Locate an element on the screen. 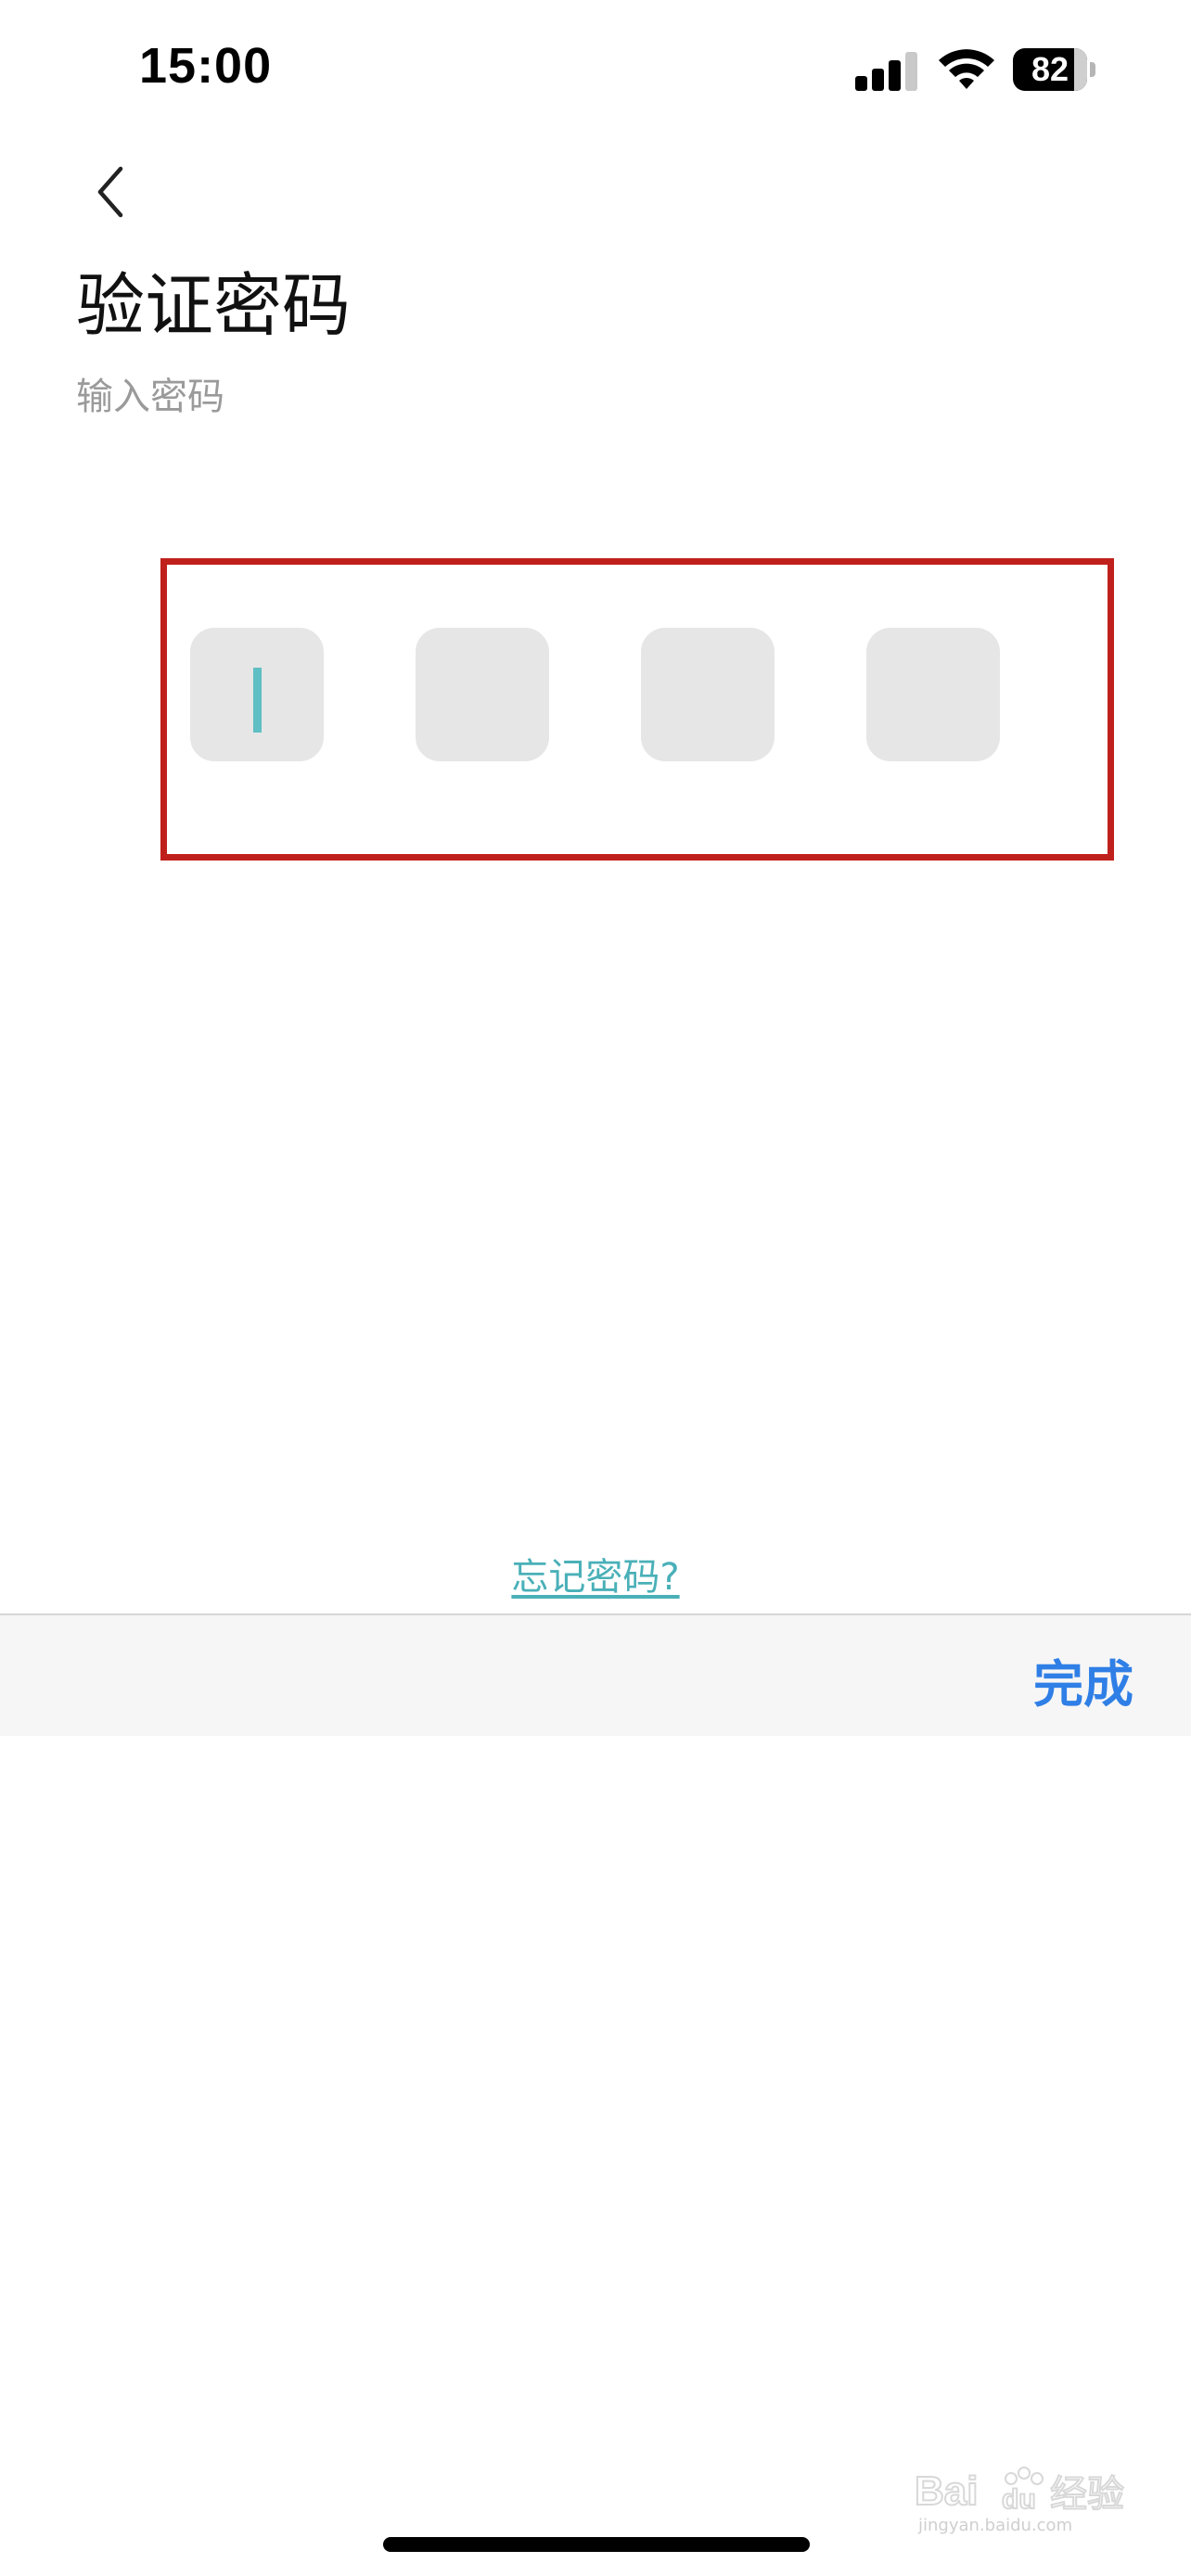 The height and width of the screenshot is (2576, 1191). status-time: 15:00 is located at coordinates (206, 66).